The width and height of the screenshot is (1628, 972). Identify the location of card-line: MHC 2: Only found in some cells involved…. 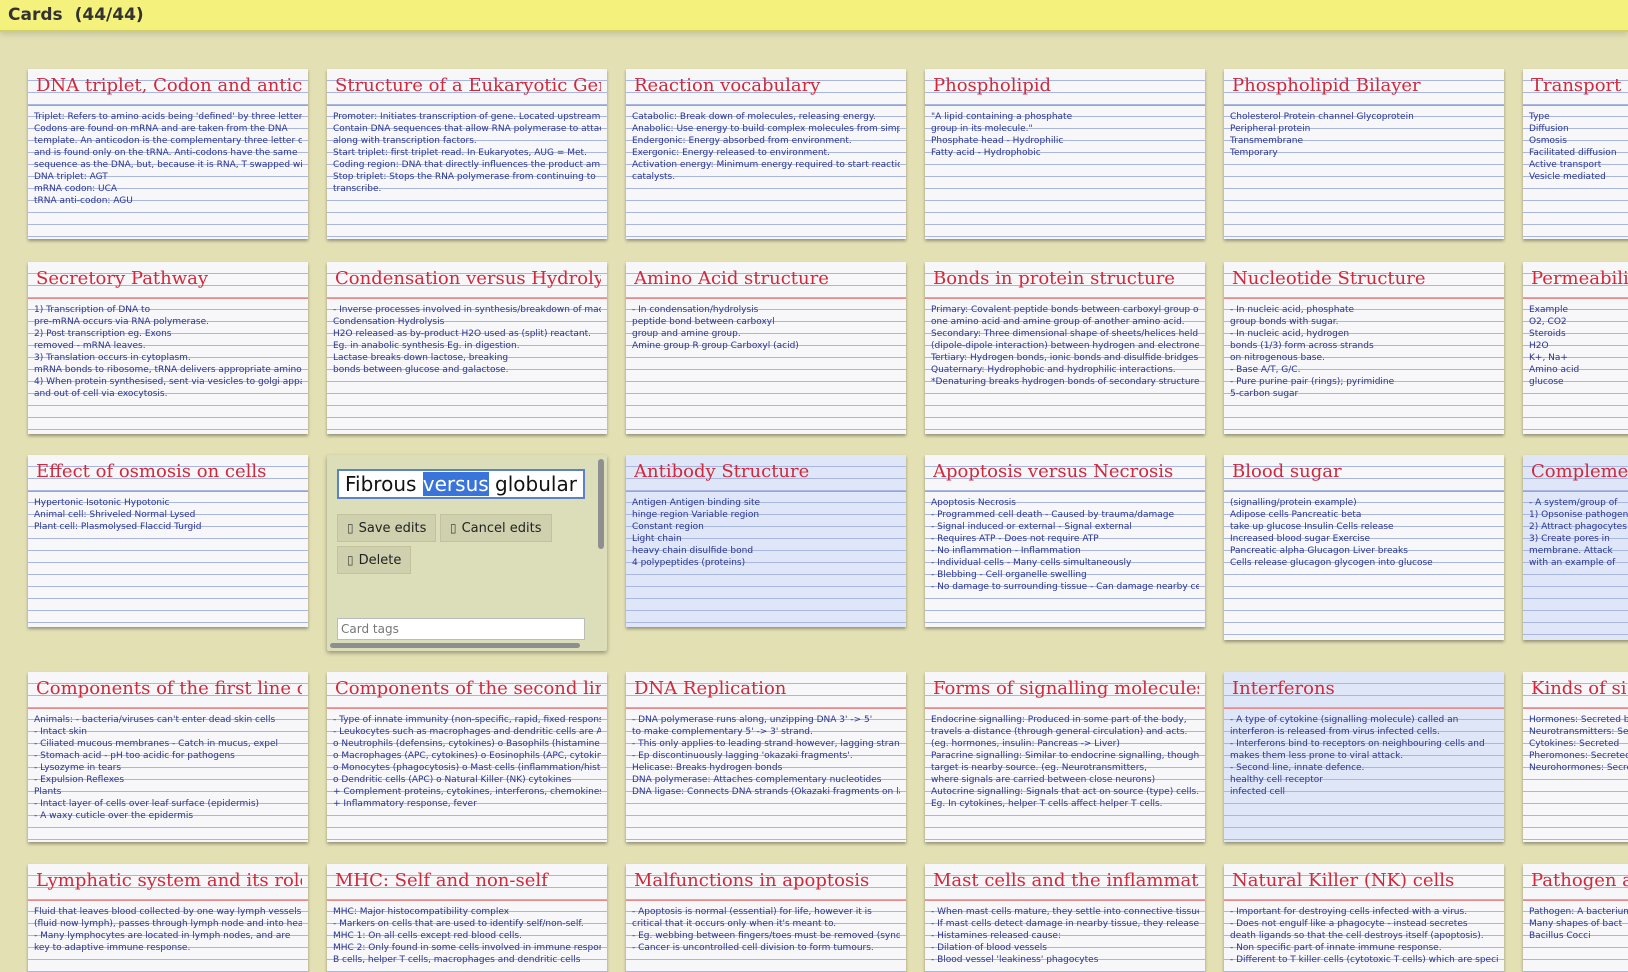
(467, 948).